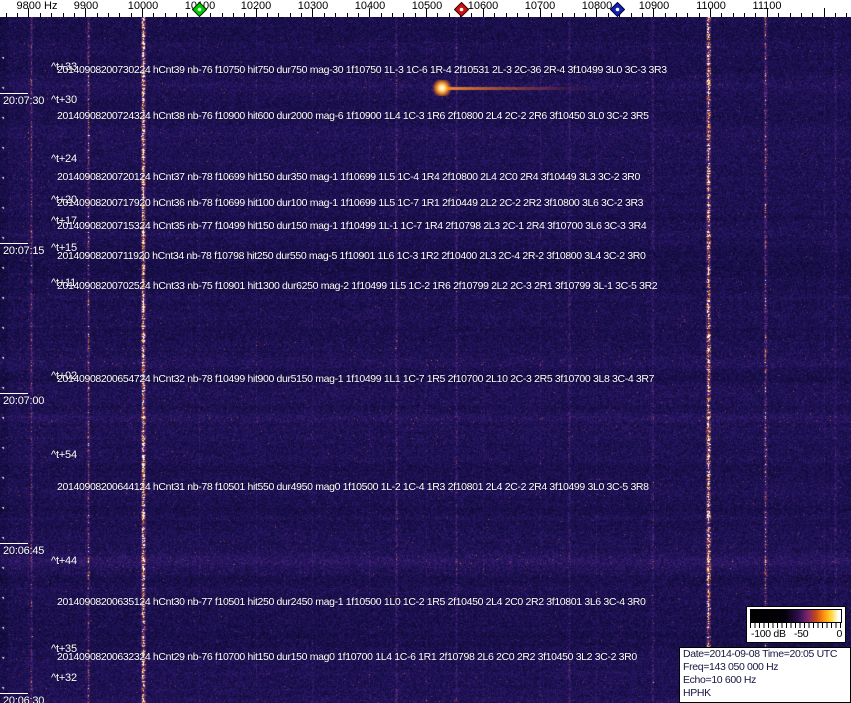 The height and width of the screenshot is (703, 851). I want to click on time-label: 20:07:30, so click(24, 101).